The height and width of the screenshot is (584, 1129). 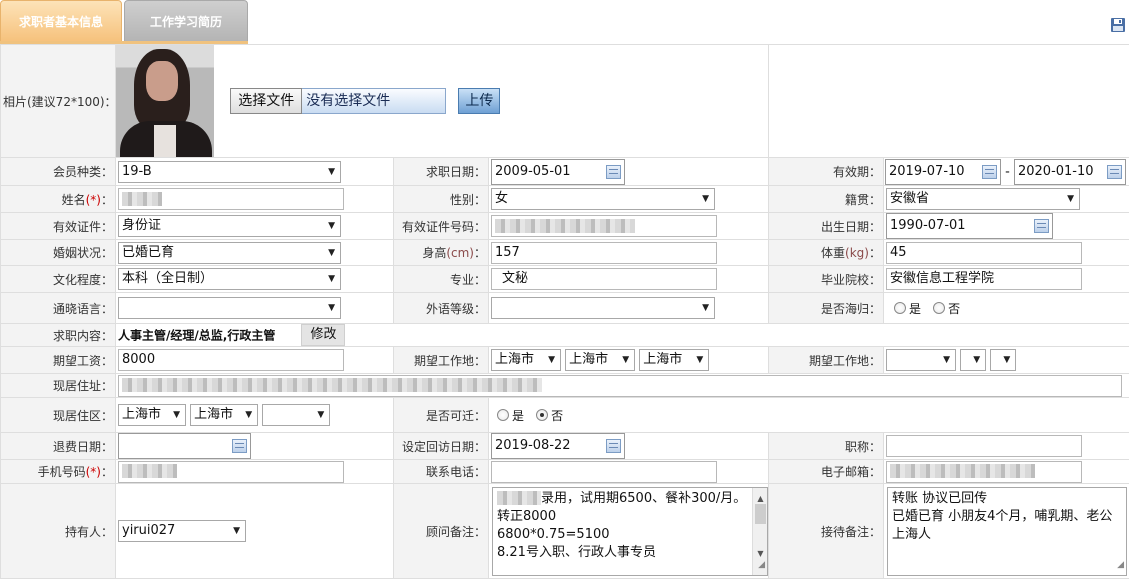 I want to click on work-district-2-select: ▼, so click(x=1003, y=360).